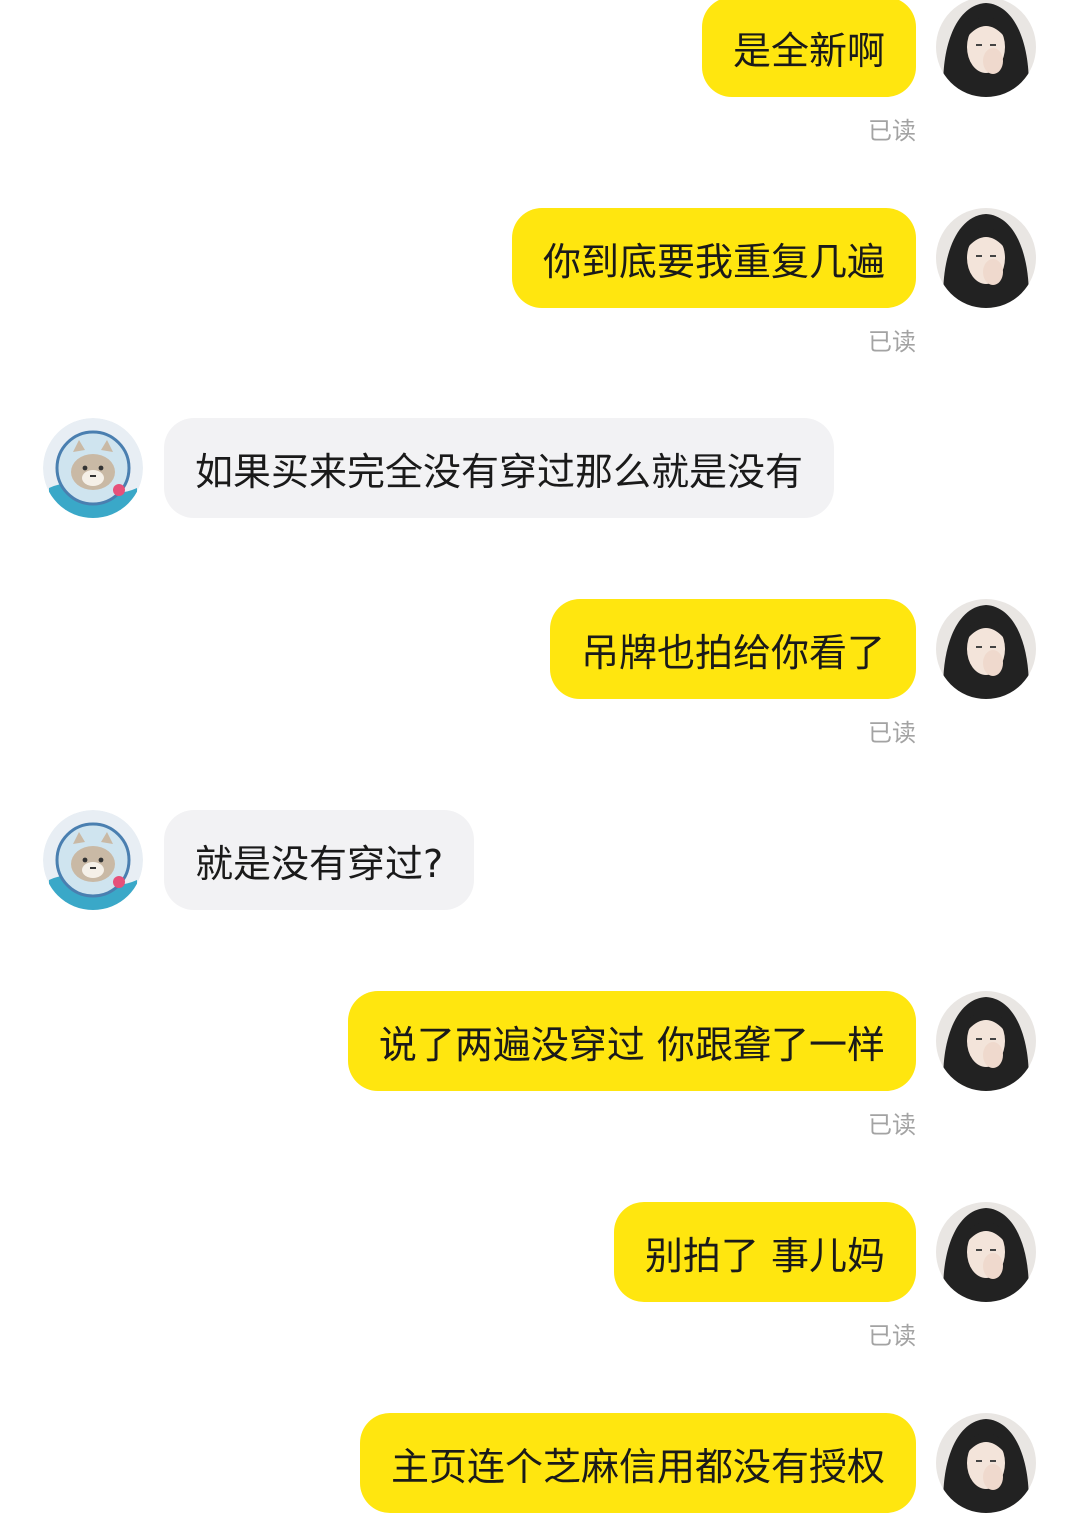 The height and width of the screenshot is (1525, 1080). Describe the element at coordinates (540, 72) in the screenshot. I see `message-row: 是全新啊 已读` at that location.